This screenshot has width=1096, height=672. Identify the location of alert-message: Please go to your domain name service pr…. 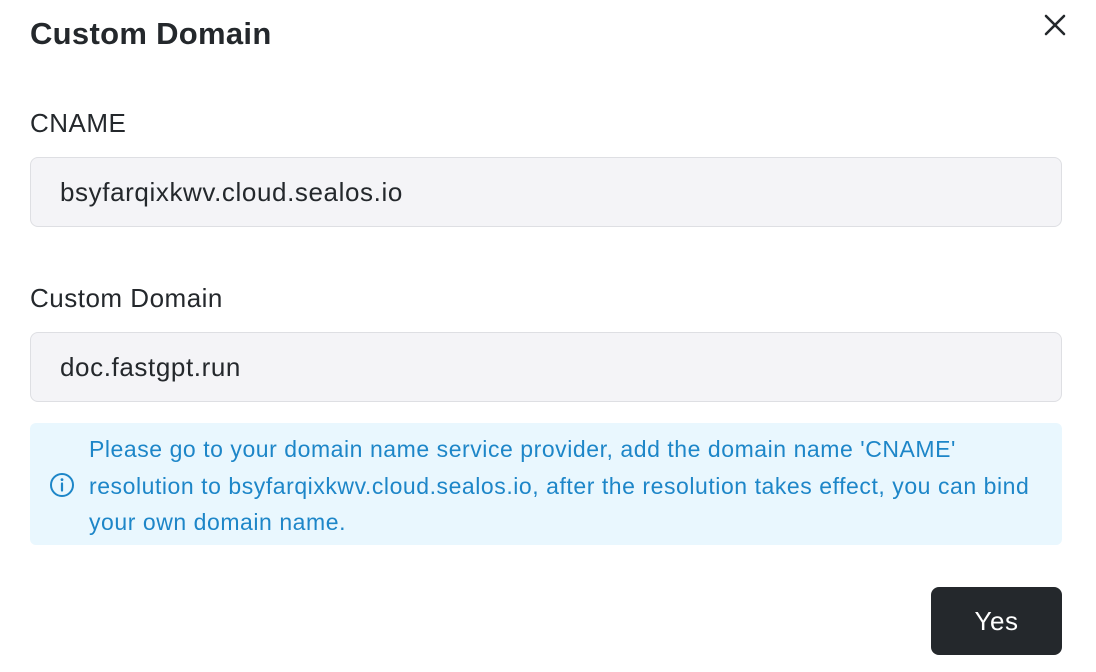
(559, 485).